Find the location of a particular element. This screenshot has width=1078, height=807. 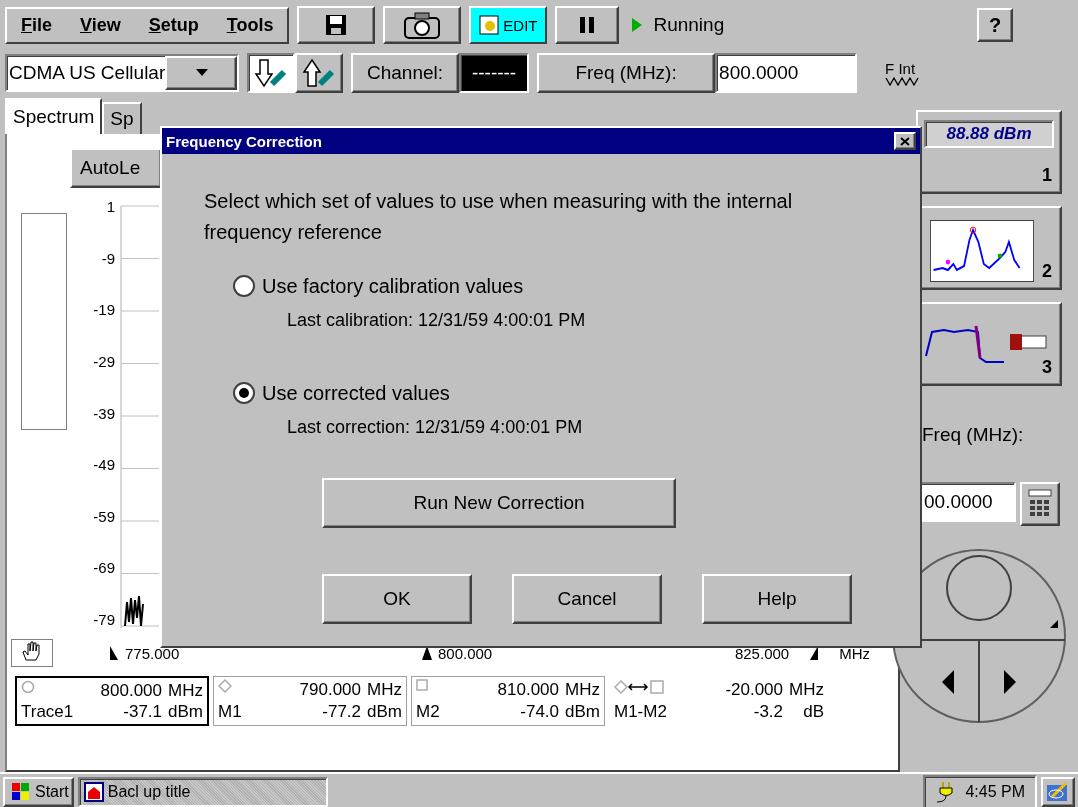

axis-tick-label: -39 is located at coordinates (104, 413).